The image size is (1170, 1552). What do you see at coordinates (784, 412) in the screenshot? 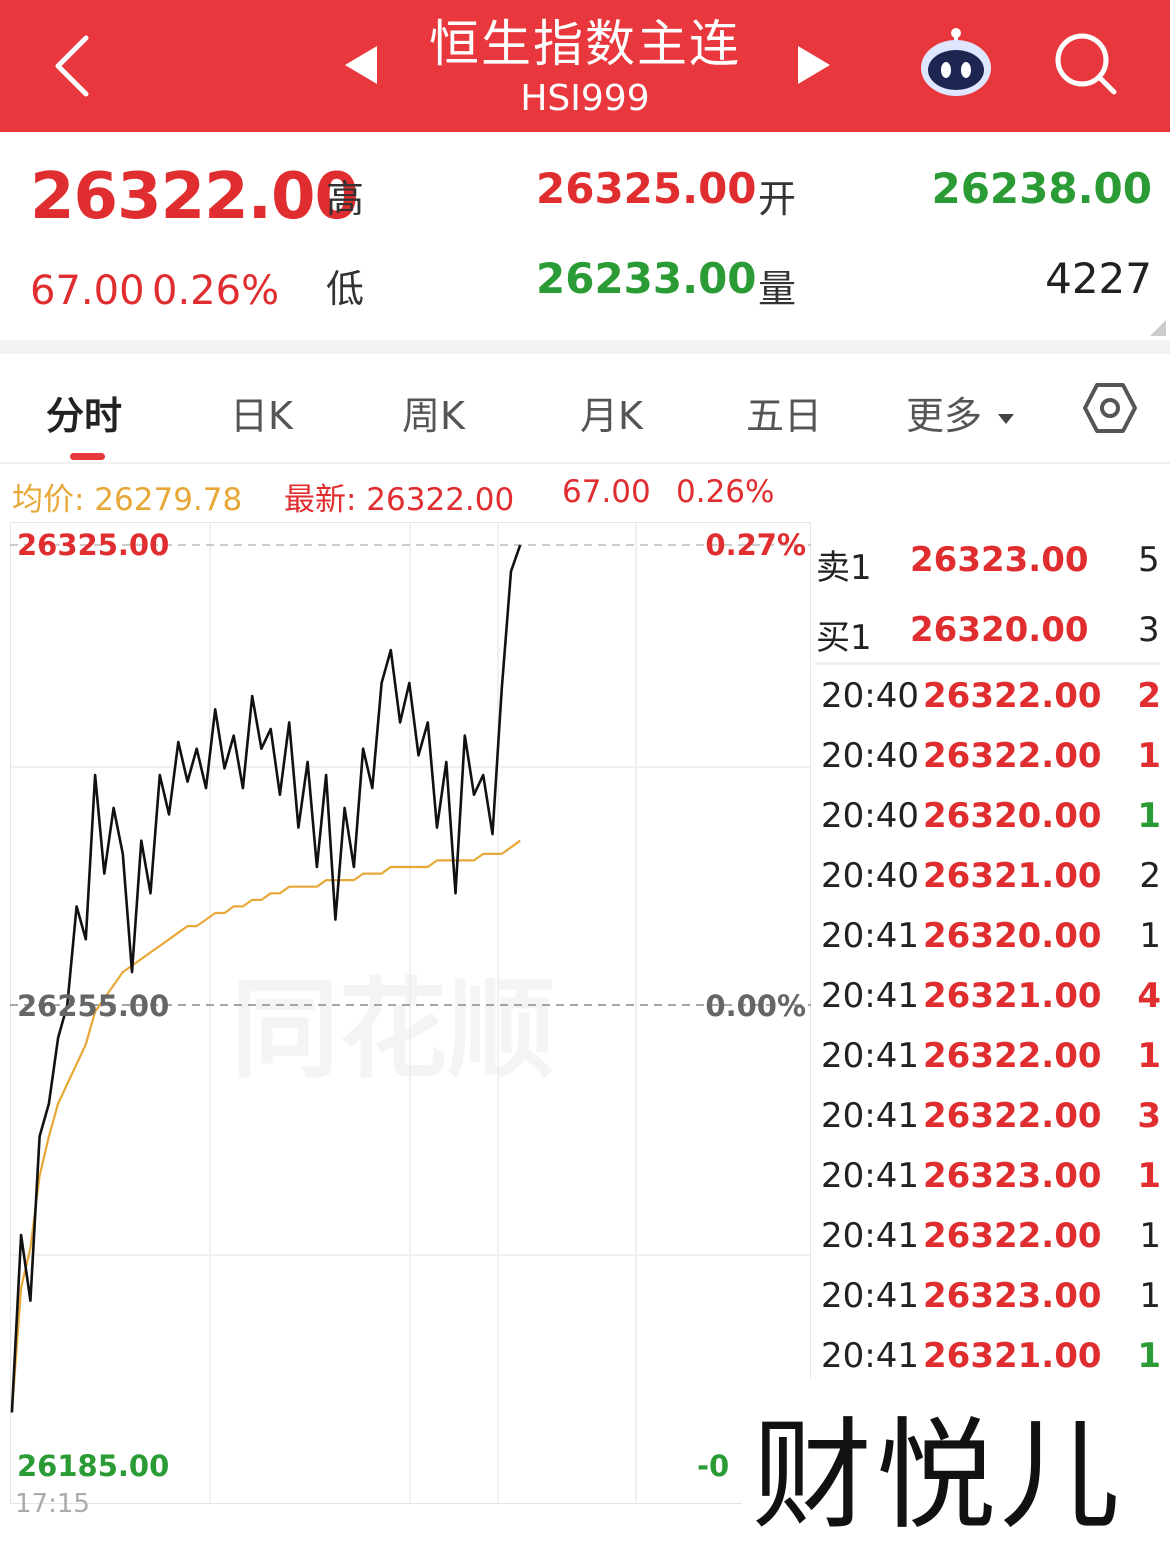
I see `tab-five-day: 五日` at bounding box center [784, 412].